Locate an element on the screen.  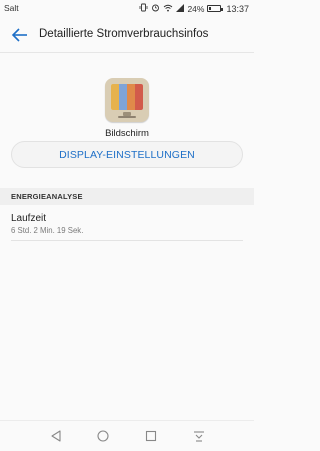
runtime-label: Laufzeit is located at coordinates (29, 218).